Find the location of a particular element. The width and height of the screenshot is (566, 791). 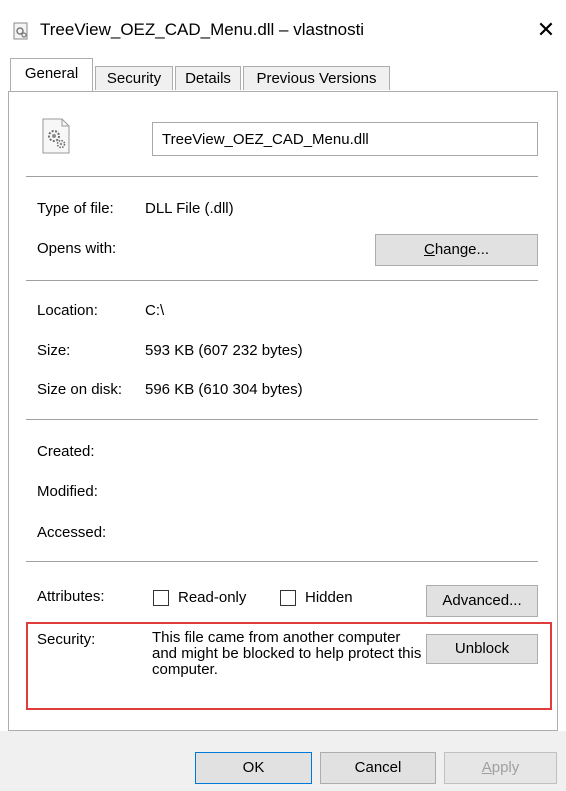

unblock-button-label: Unblock is located at coordinates (482, 648).